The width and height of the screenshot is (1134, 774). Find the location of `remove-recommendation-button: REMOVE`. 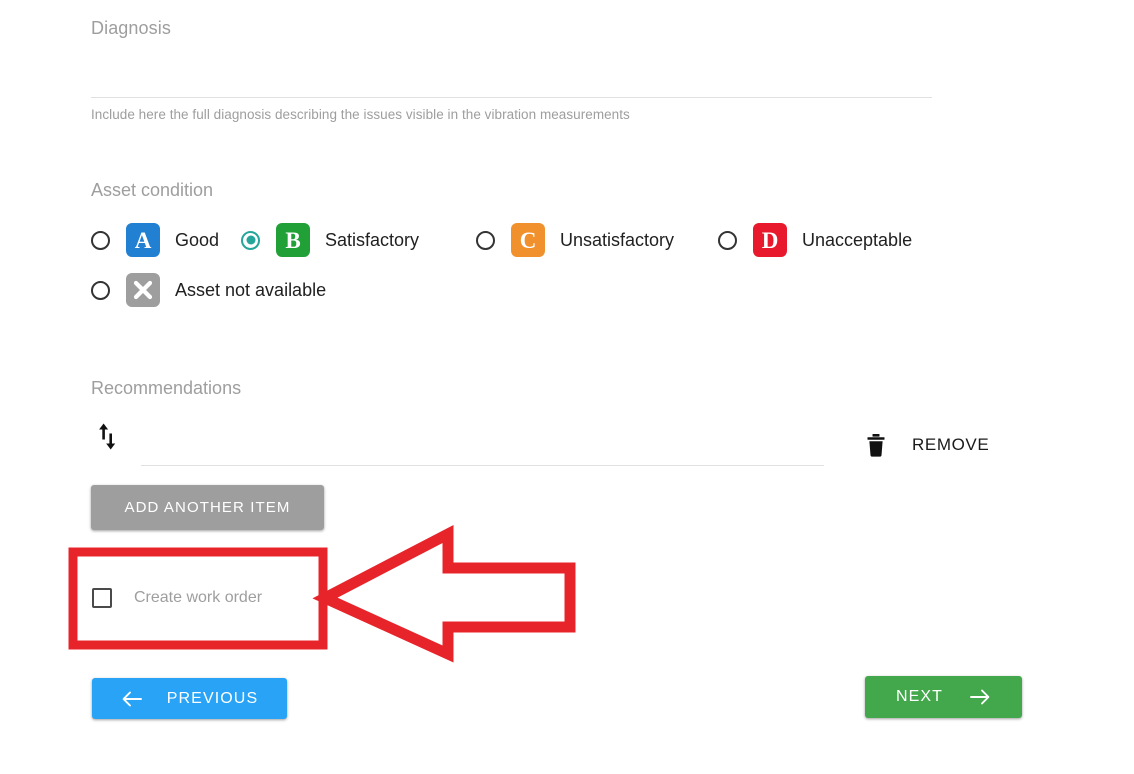

remove-recommendation-button: REMOVE is located at coordinates (927, 445).